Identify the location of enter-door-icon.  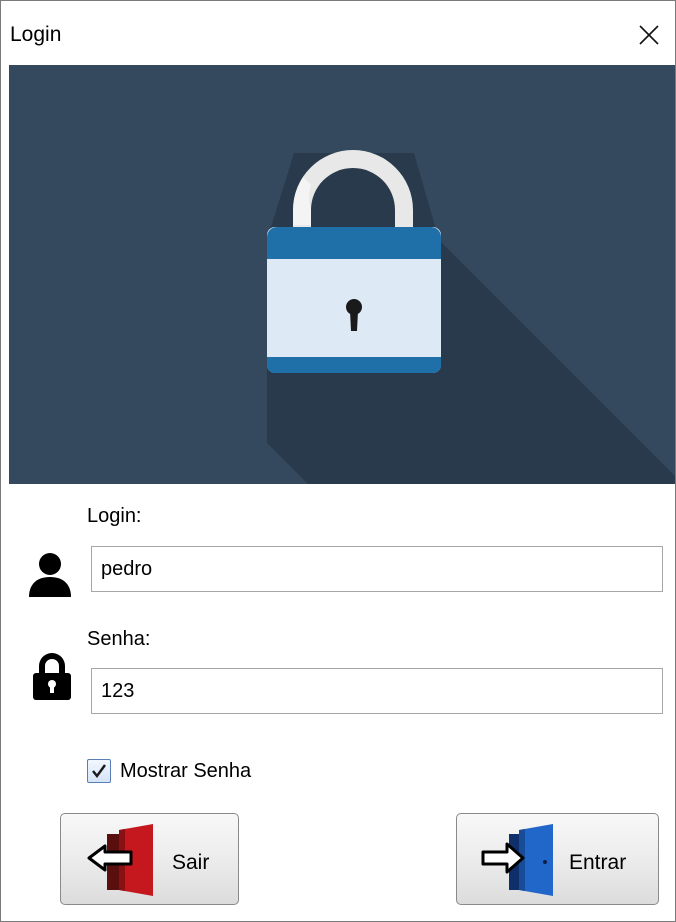
(517, 860).